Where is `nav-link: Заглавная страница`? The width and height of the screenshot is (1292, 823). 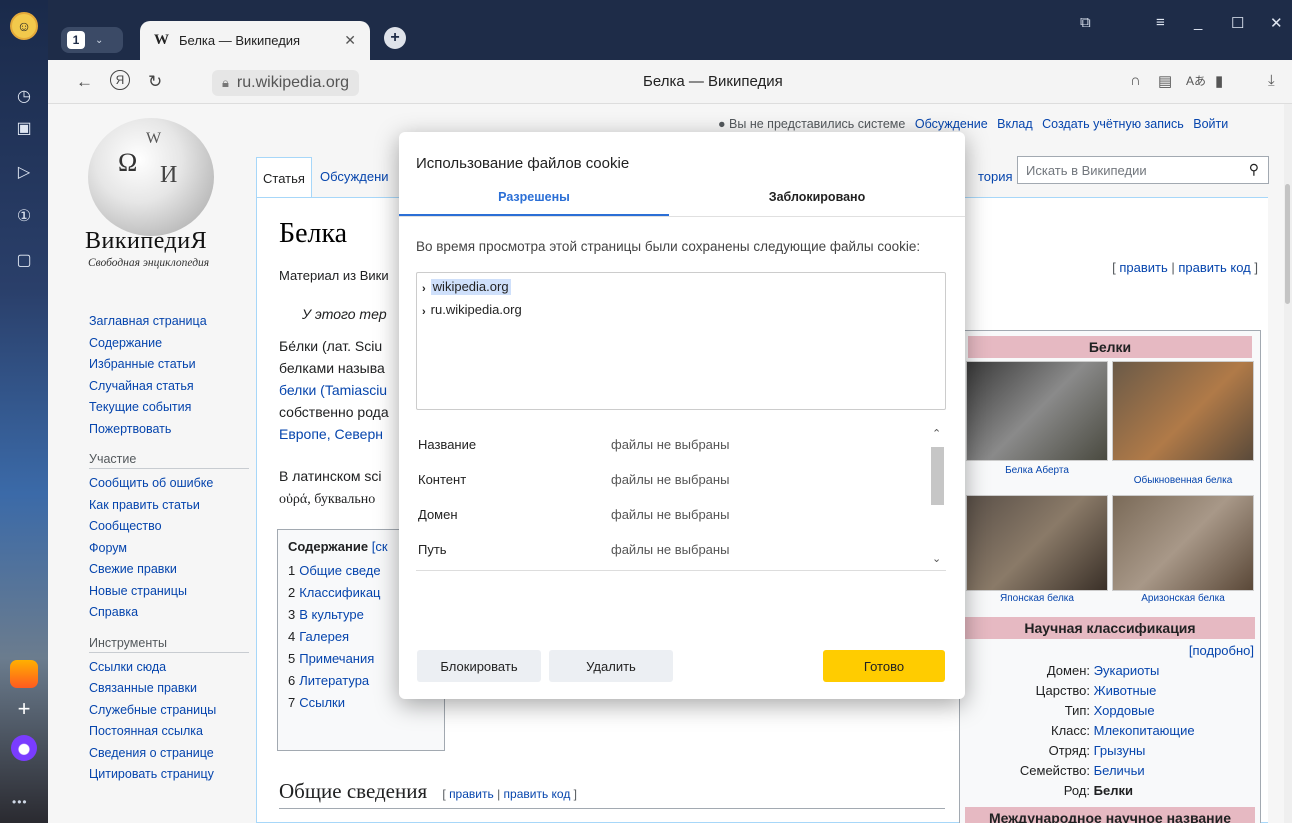 nav-link: Заглавная страница is located at coordinates (169, 322).